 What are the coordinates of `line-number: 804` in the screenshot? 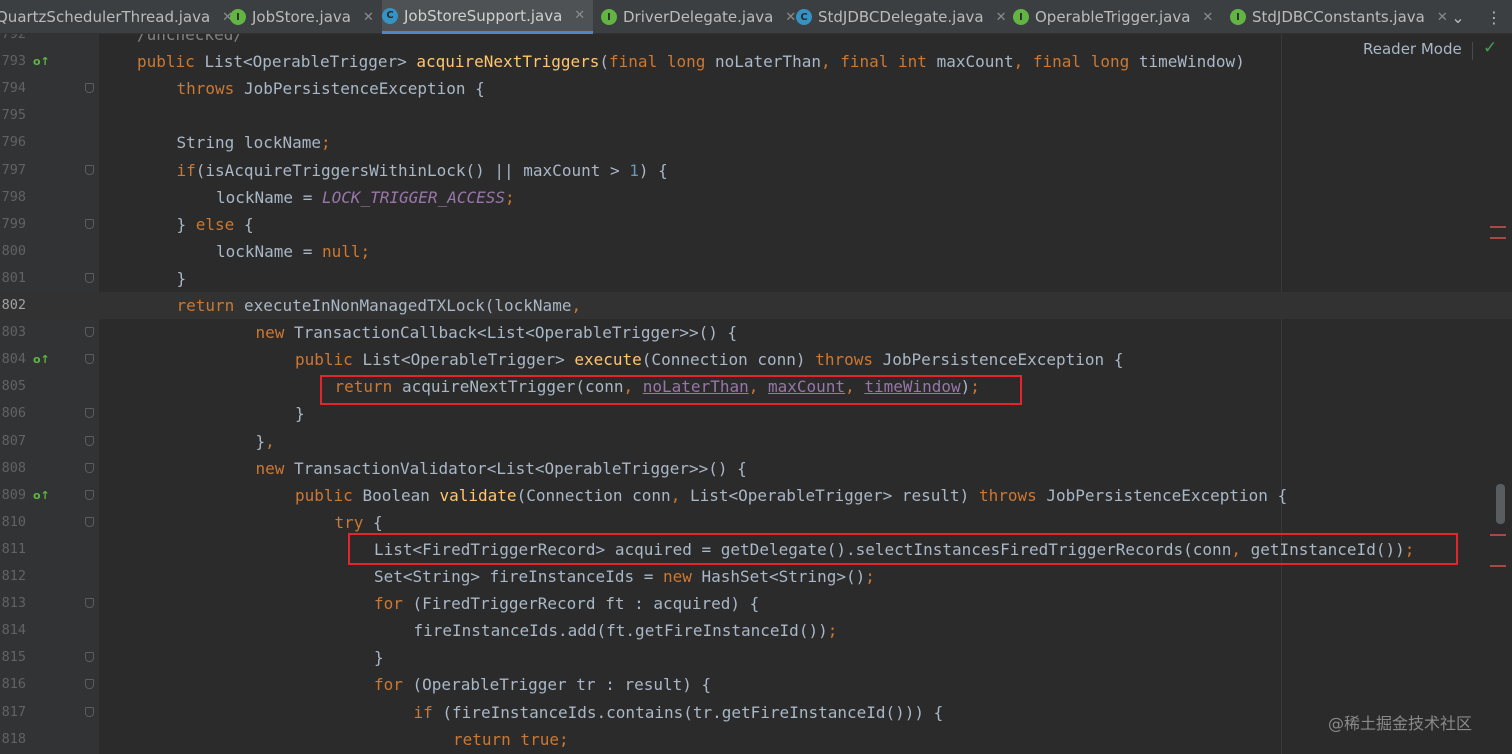 It's located at (13, 359).